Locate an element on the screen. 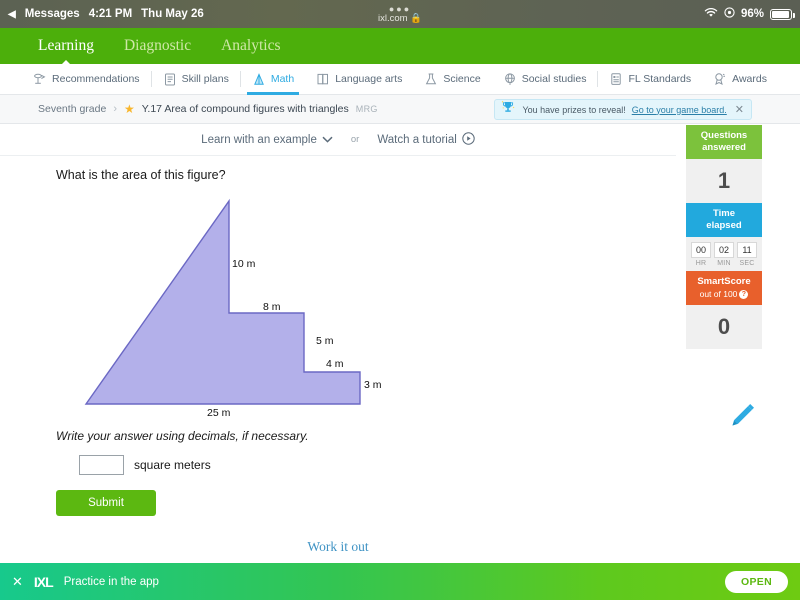  subject-nav-social-studies: Social studies is located at coordinates (545, 79).